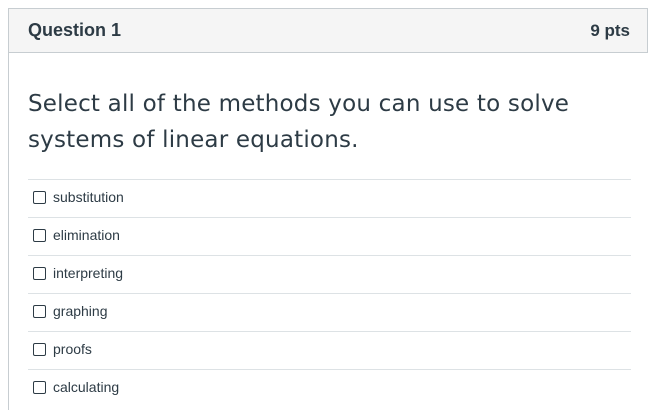 This screenshot has height=410, width=648. What do you see at coordinates (610, 30) in the screenshot?
I see `question-points: 9 pts` at bounding box center [610, 30].